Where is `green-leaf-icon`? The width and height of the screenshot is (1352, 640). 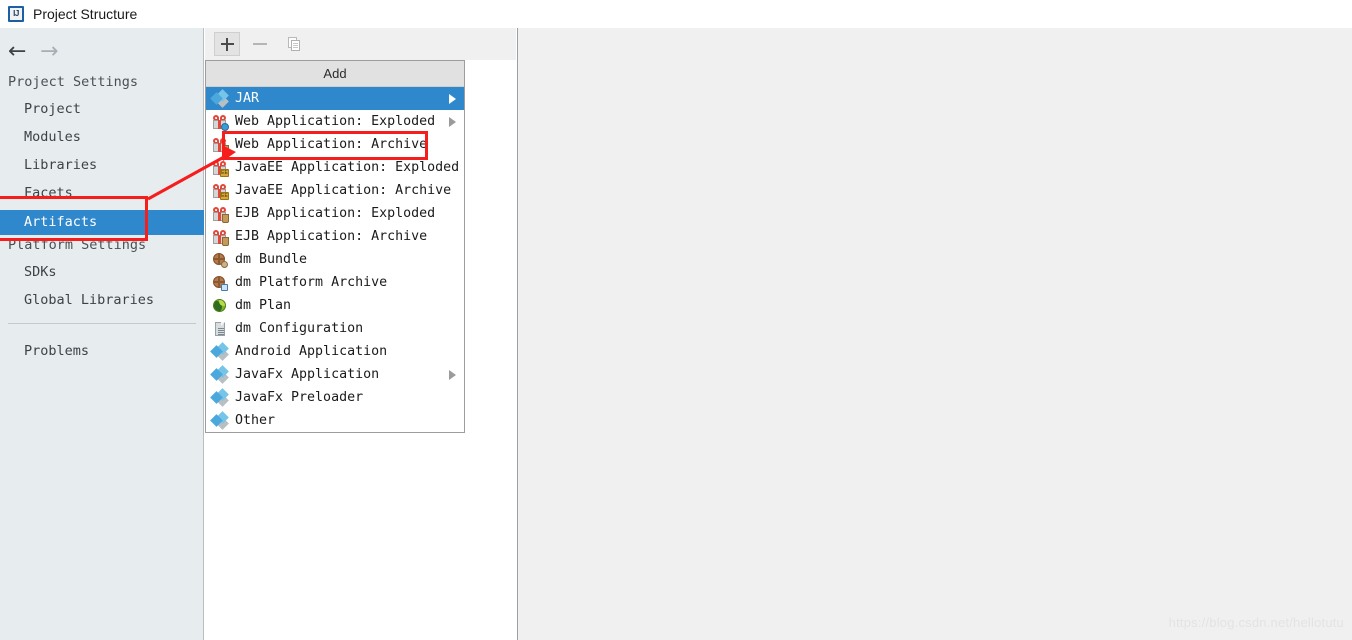
green-leaf-icon is located at coordinates (220, 306).